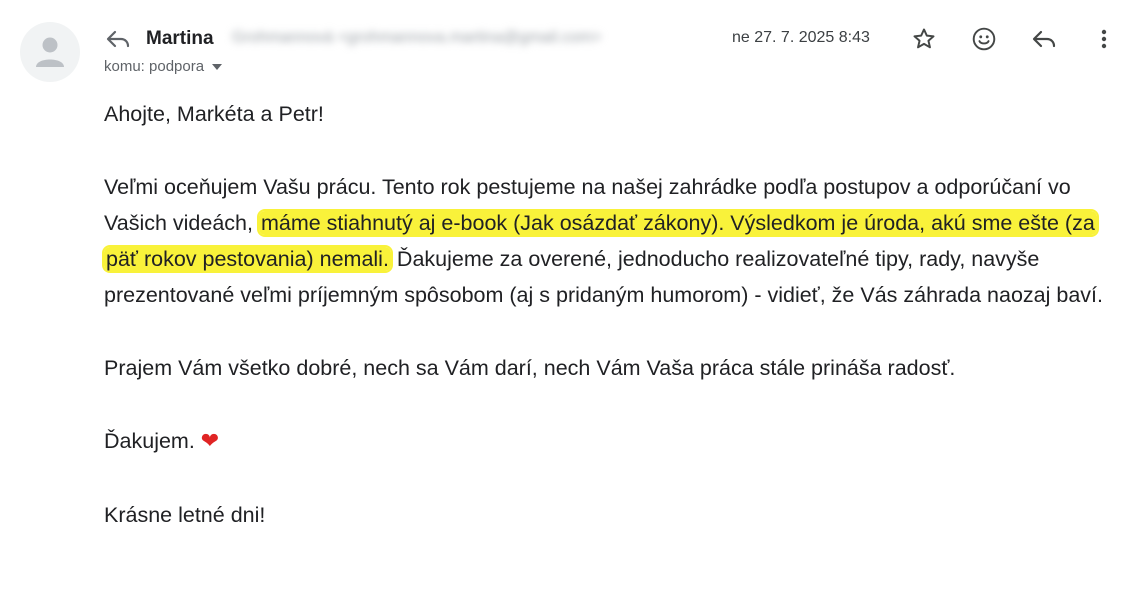  What do you see at coordinates (152, 441) in the screenshot?
I see `thanks-text: Ďakujem.` at bounding box center [152, 441].